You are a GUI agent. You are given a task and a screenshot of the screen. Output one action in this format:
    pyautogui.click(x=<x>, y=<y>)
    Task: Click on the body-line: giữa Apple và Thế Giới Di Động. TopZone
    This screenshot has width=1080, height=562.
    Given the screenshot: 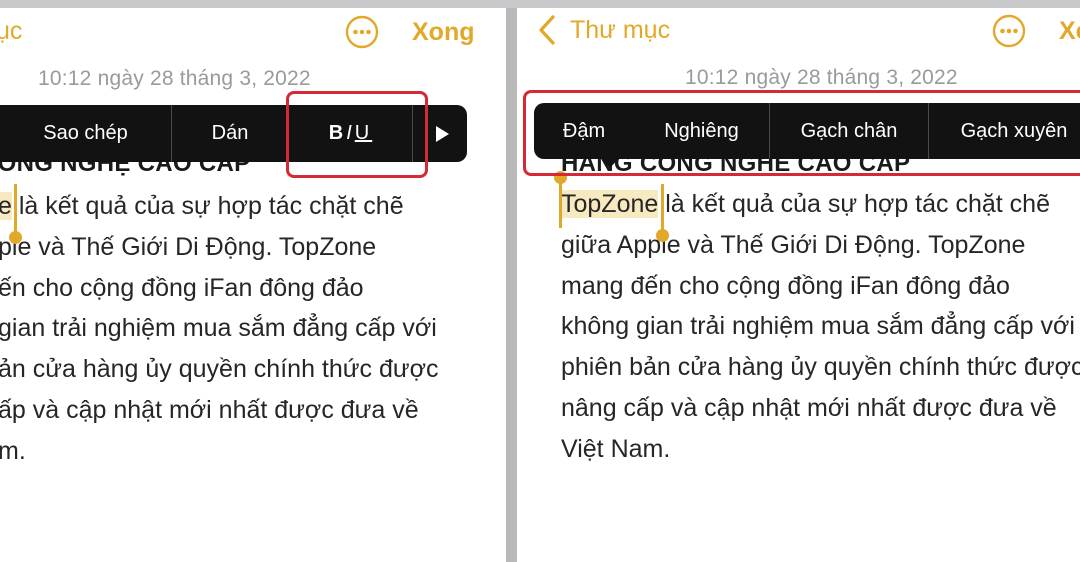 What is the action you would take?
    pyautogui.click(x=793, y=244)
    